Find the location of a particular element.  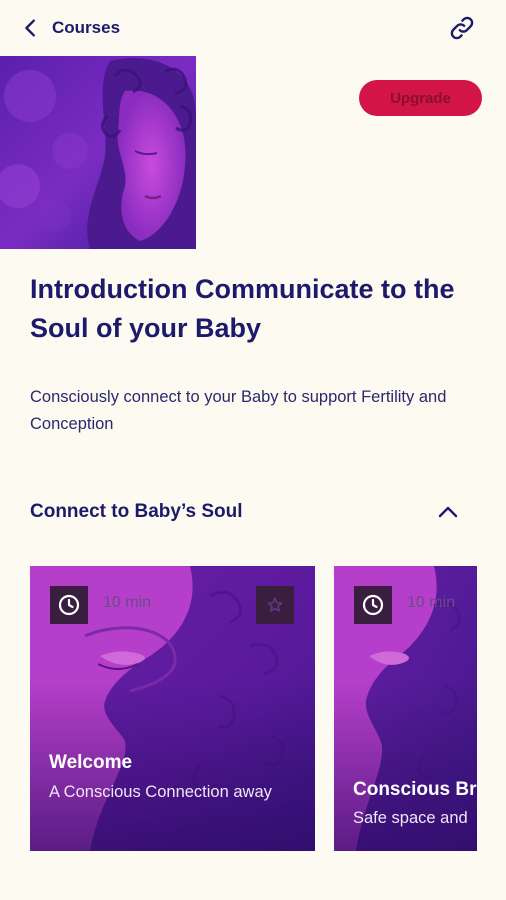

link-icon is located at coordinates (462, 28).